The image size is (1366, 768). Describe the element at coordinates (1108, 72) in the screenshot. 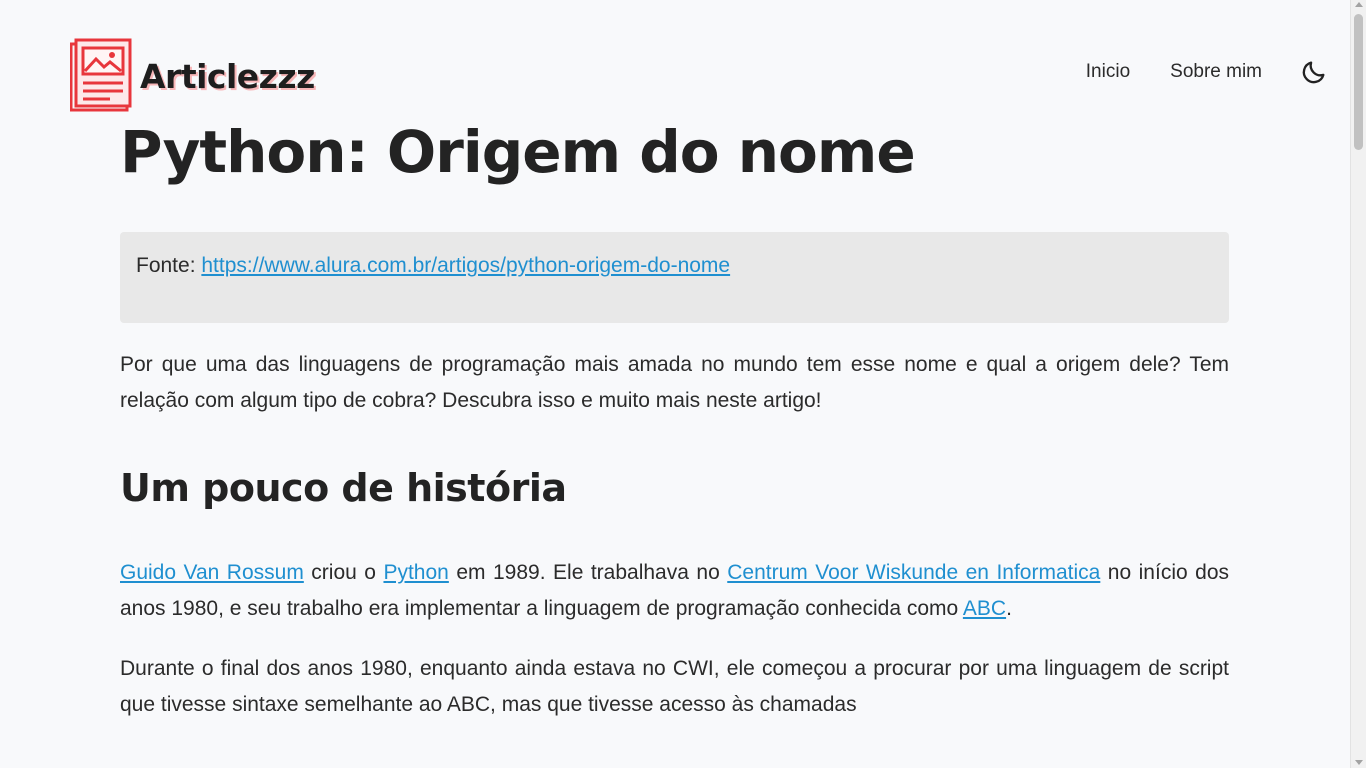

I see `nav-link-inicio: Inicio` at that location.